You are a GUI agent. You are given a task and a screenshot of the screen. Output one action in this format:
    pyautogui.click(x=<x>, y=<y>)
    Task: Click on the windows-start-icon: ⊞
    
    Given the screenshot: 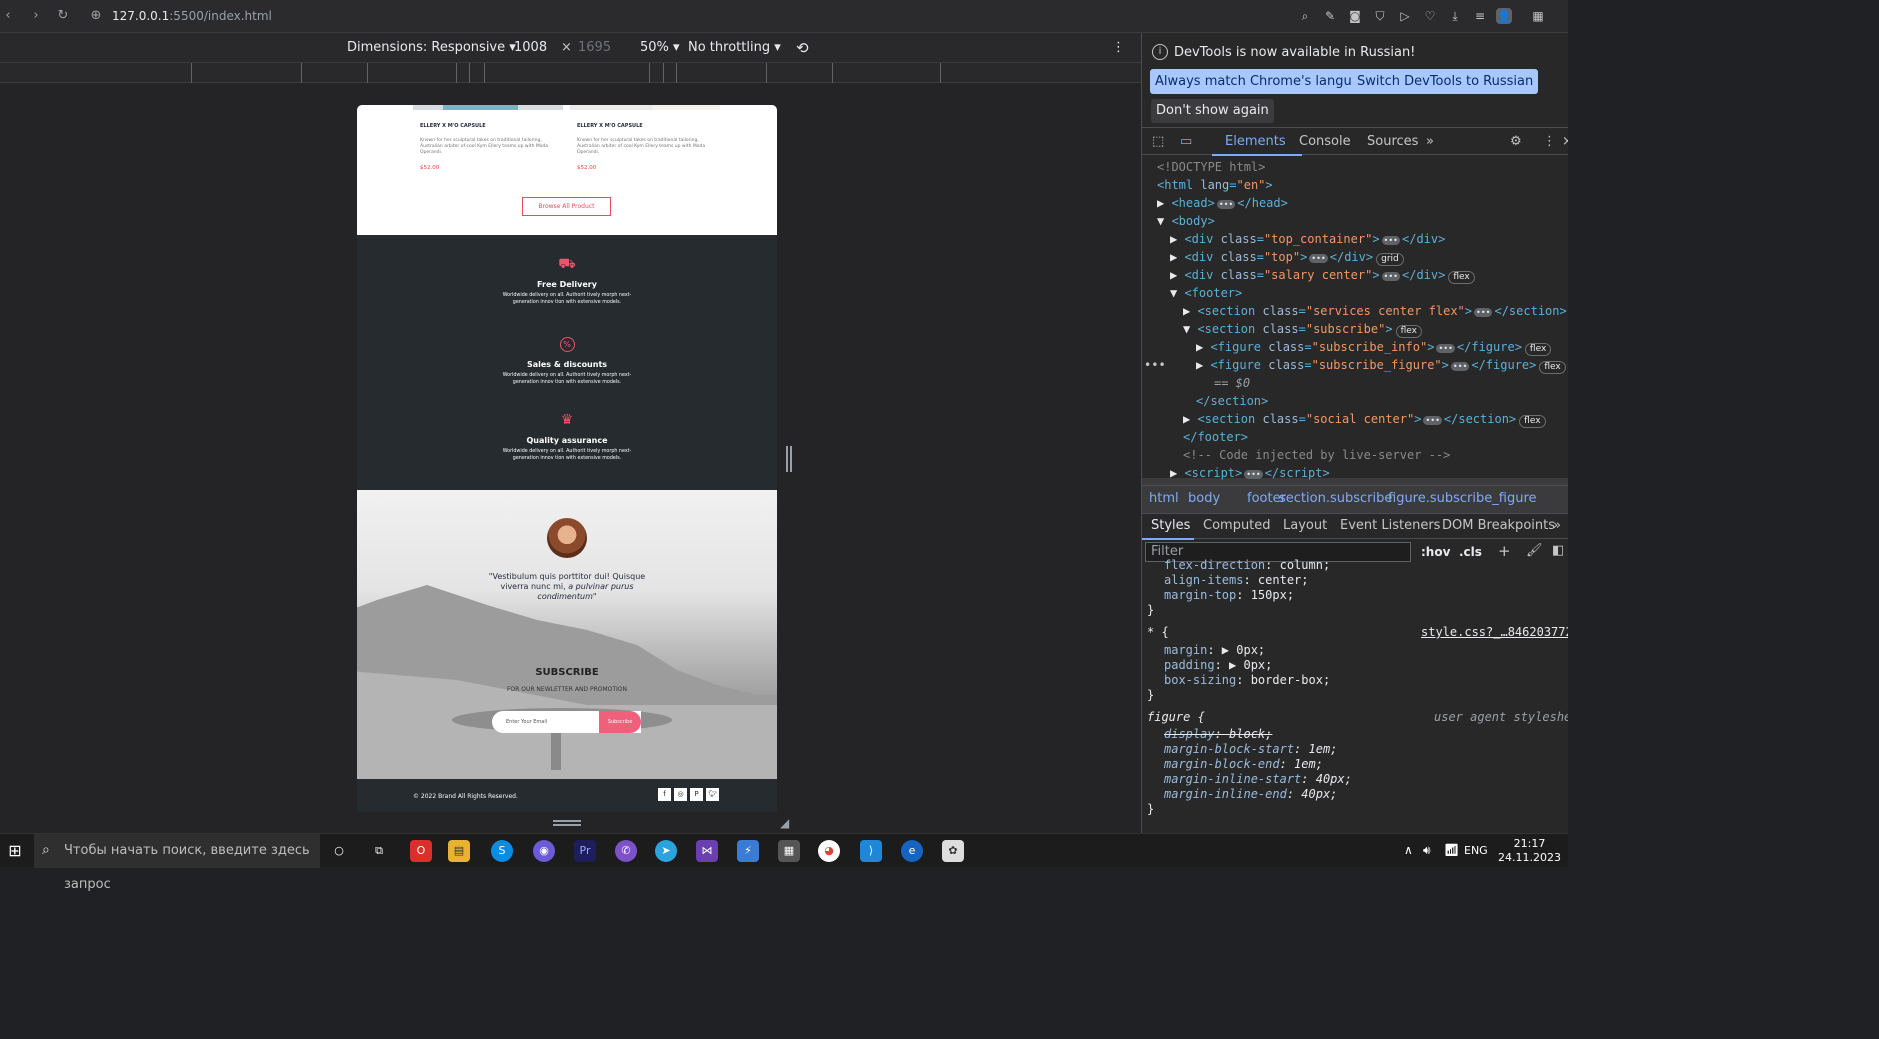 What is the action you would take?
    pyautogui.click(x=15, y=851)
    